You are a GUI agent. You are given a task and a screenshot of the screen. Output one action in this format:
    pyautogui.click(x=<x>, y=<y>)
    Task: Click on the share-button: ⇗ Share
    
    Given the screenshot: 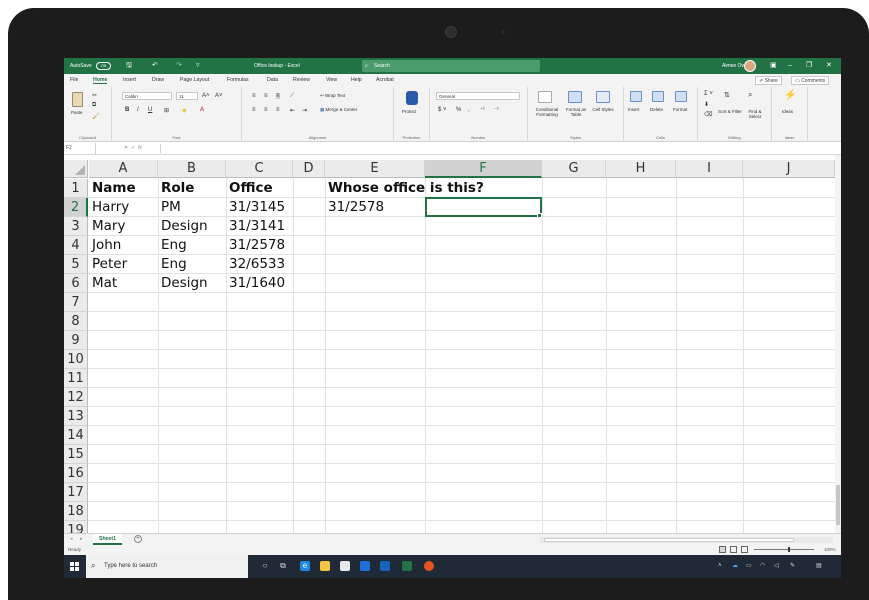 What is the action you would take?
    pyautogui.click(x=768, y=80)
    